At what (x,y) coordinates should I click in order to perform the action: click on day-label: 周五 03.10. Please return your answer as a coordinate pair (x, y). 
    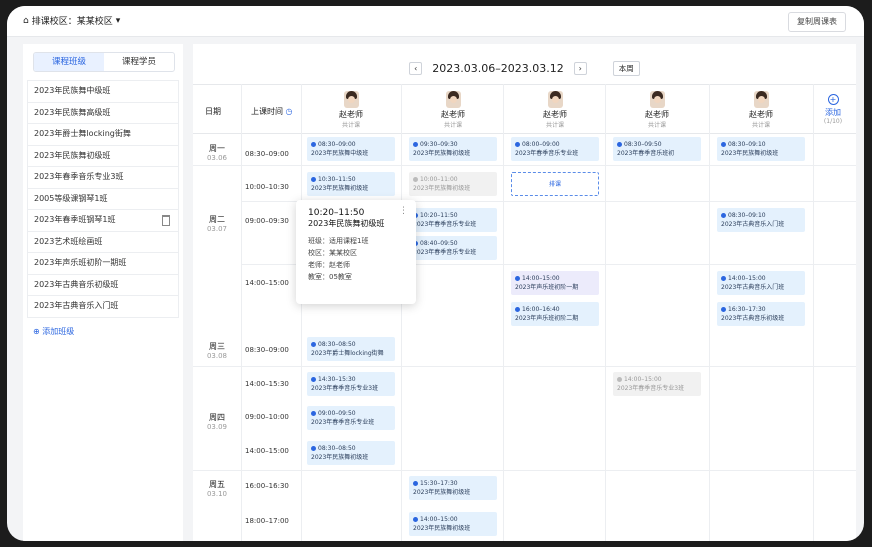
    Looking at the image, I should click on (217, 488).